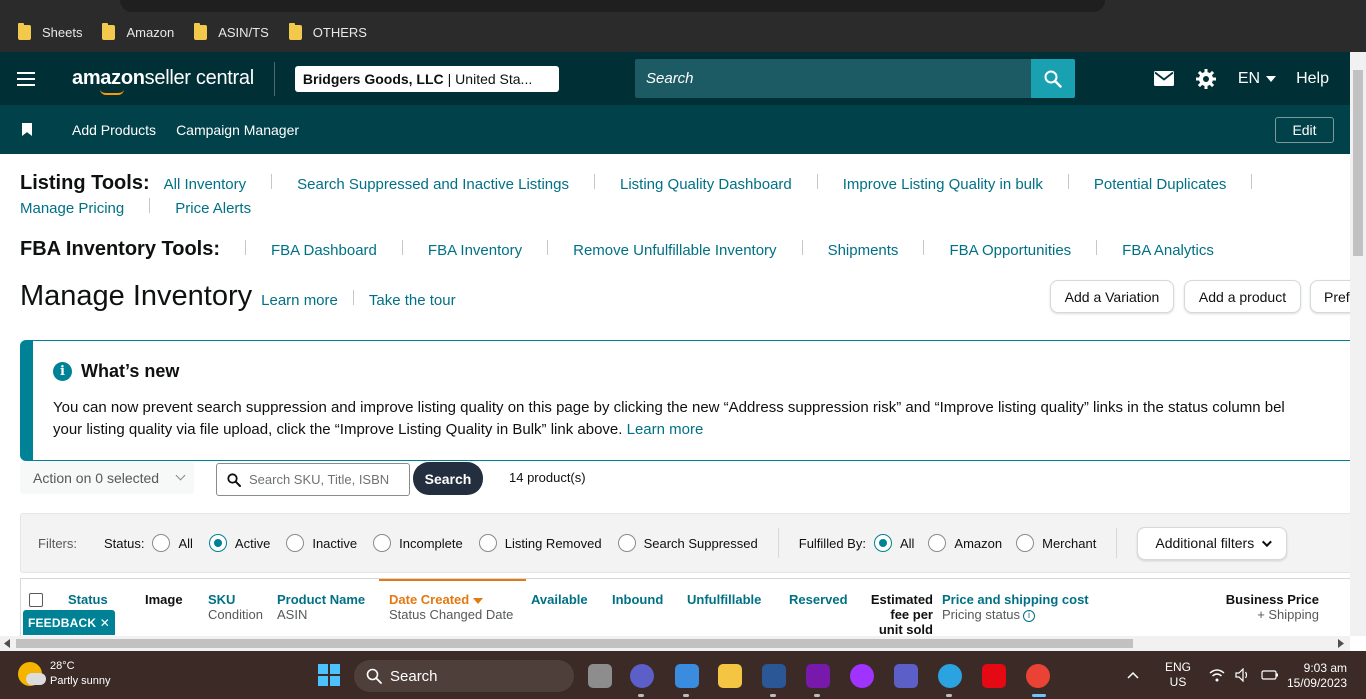  Describe the element at coordinates (451, 607) in the screenshot. I see `col-date-created: Date Created Status Changed Date` at that location.